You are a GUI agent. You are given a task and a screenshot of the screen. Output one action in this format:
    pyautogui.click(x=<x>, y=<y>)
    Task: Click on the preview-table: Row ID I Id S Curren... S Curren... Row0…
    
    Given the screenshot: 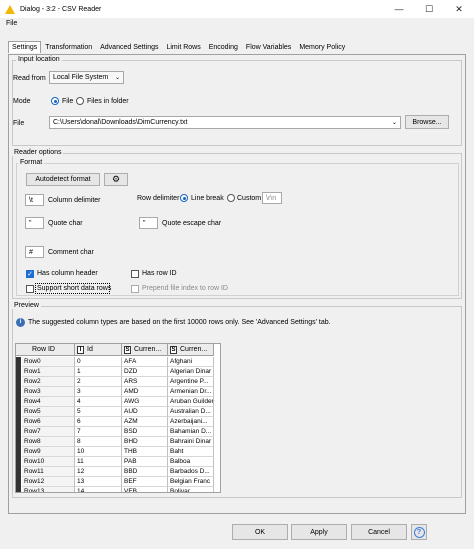 What is the action you would take?
    pyautogui.click(x=118, y=418)
    